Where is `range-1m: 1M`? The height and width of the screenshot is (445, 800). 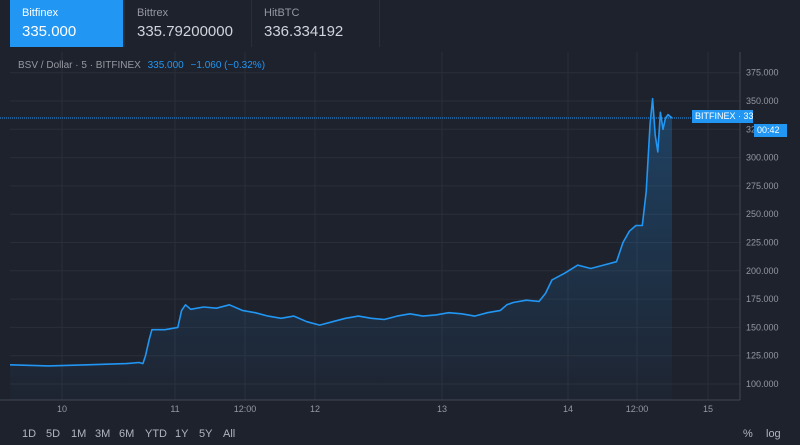
range-1m: 1M is located at coordinates (78, 434).